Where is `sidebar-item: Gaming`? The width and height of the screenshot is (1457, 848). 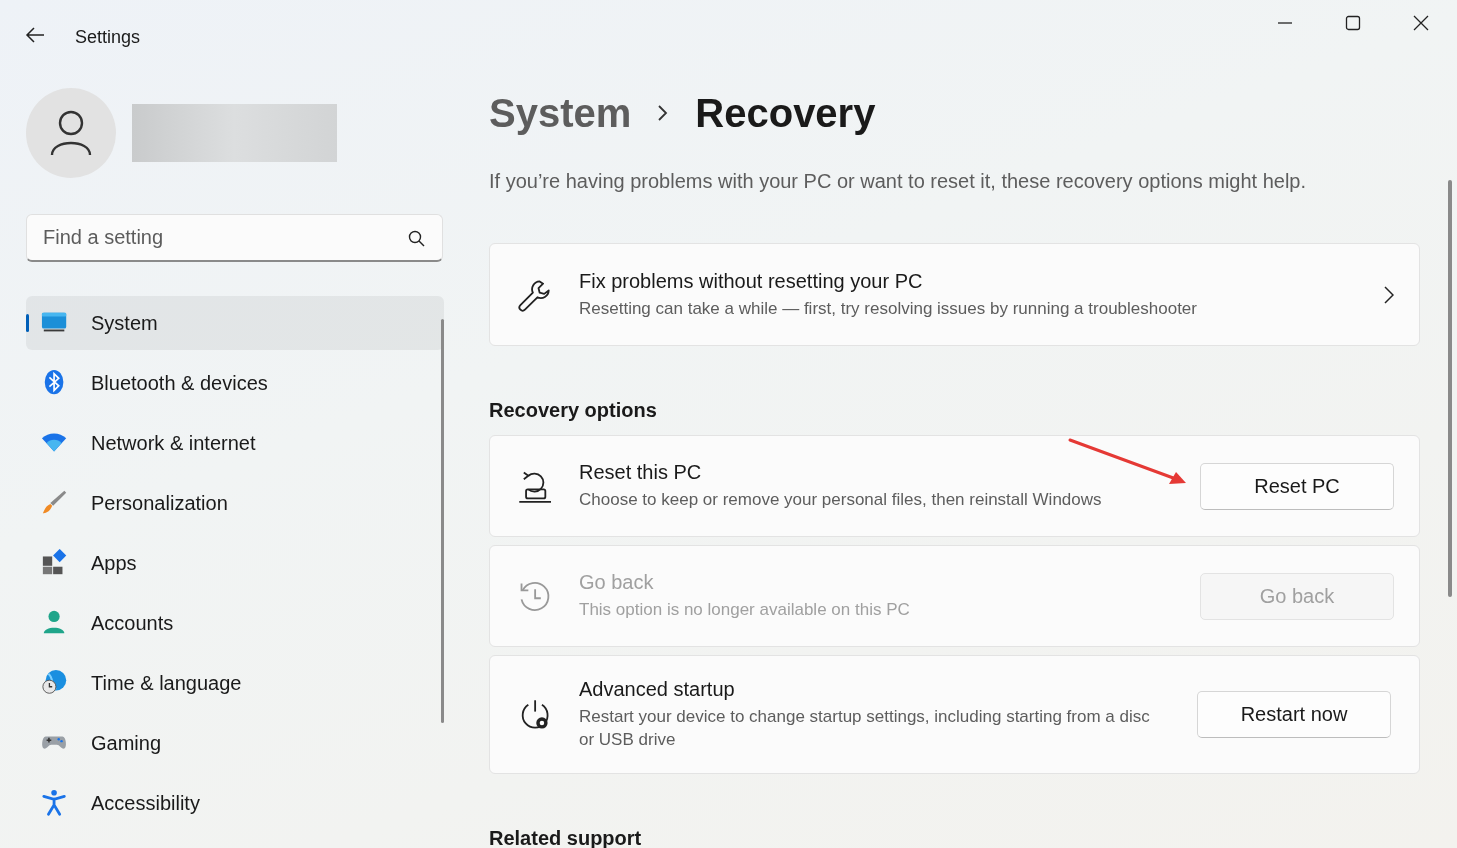 sidebar-item: Gaming is located at coordinates (235, 743).